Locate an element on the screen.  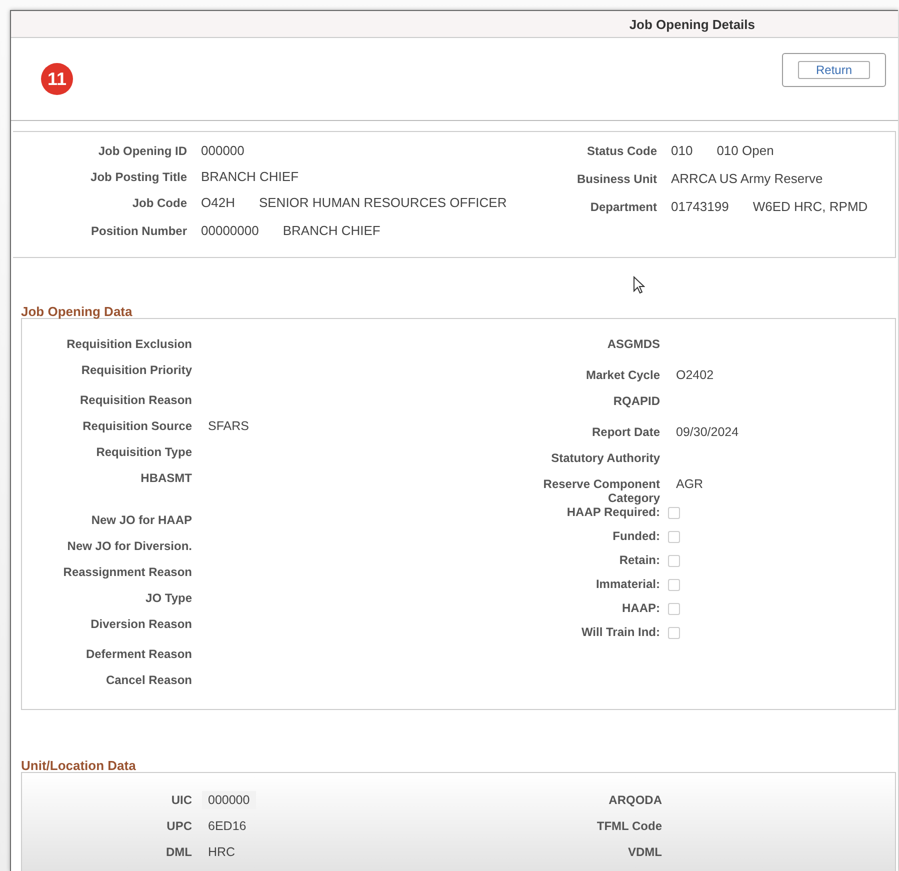
field-label: Job Posting Title is located at coordinates (138, 177).